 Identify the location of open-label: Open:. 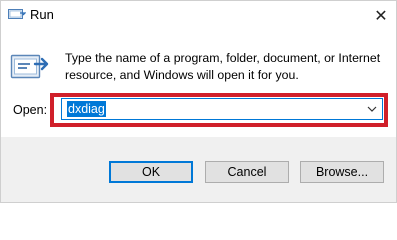
(30, 110).